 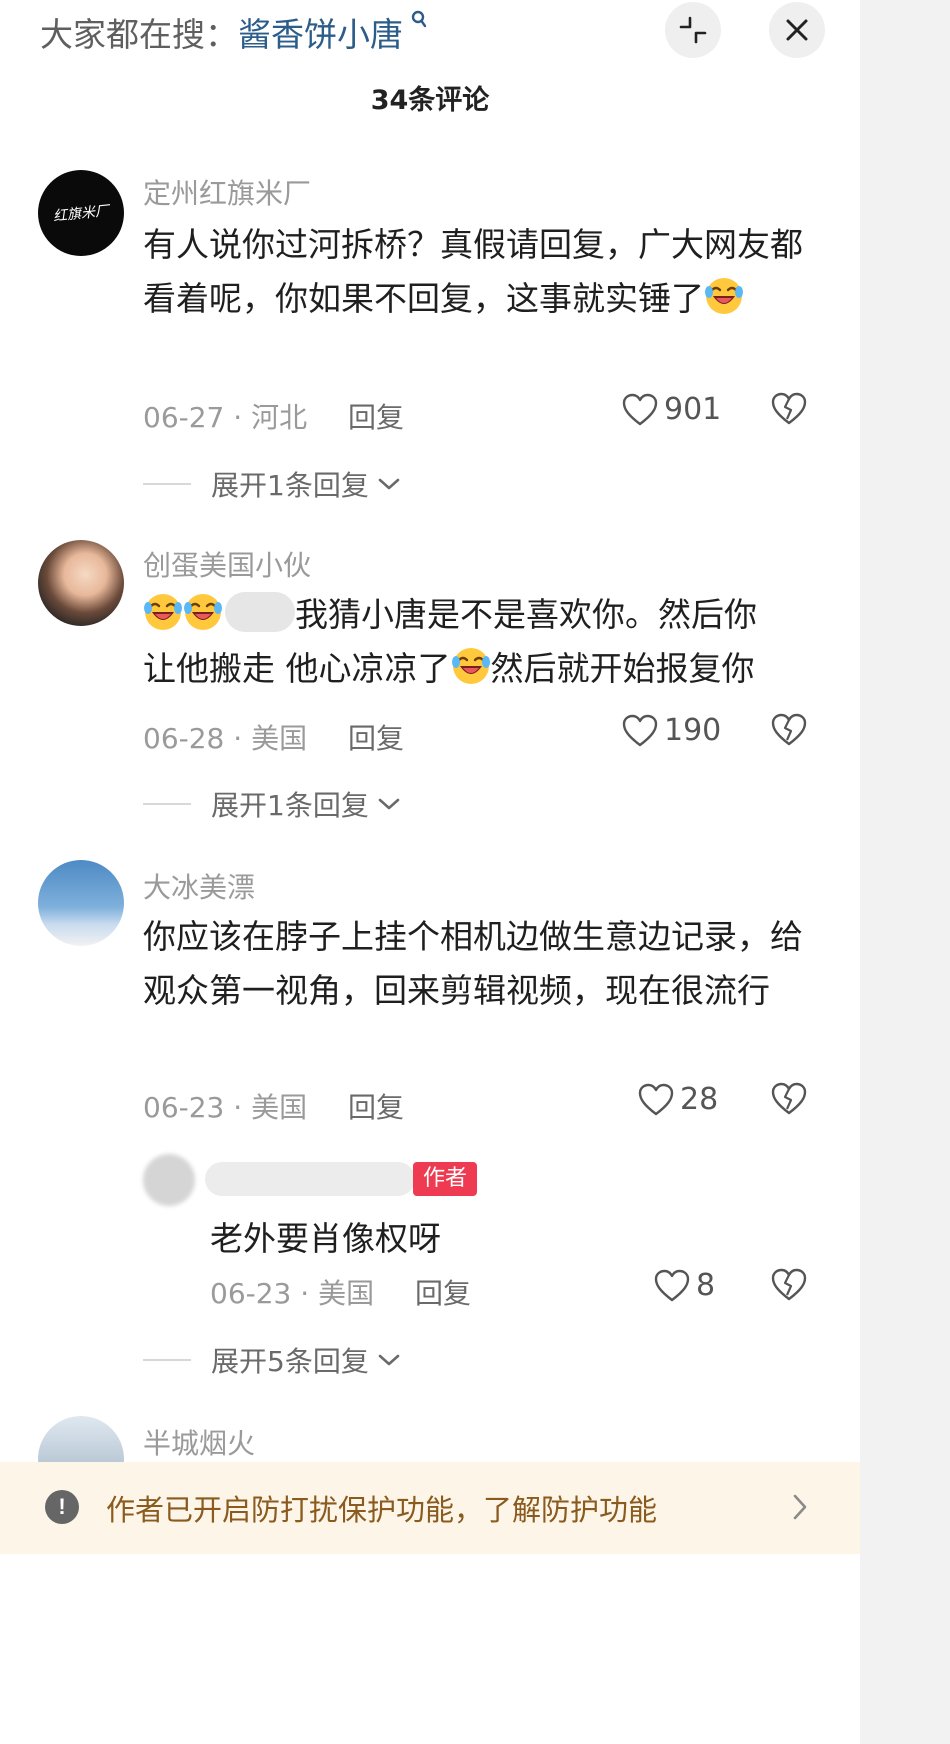 What do you see at coordinates (251, 1293) in the screenshot?
I see `reply-date: 06-23` at bounding box center [251, 1293].